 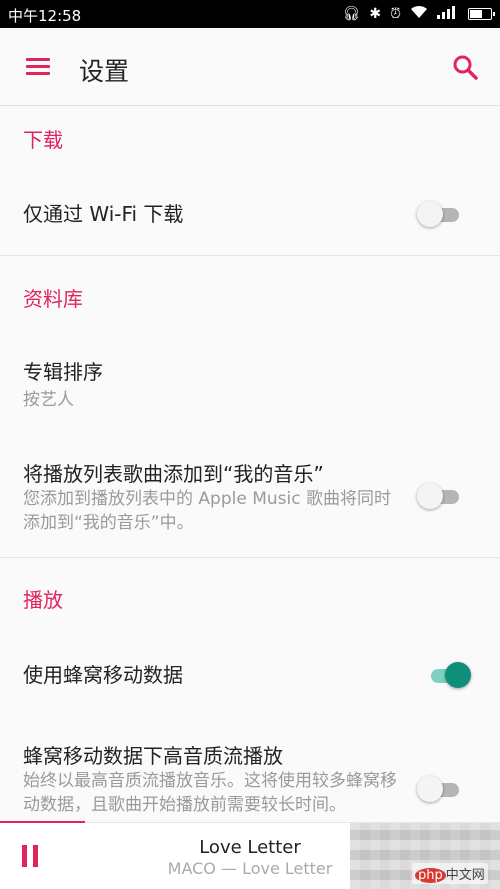 What do you see at coordinates (103, 214) in the screenshot?
I see `setting-title: 仅通过 Wi-Fi 下载` at bounding box center [103, 214].